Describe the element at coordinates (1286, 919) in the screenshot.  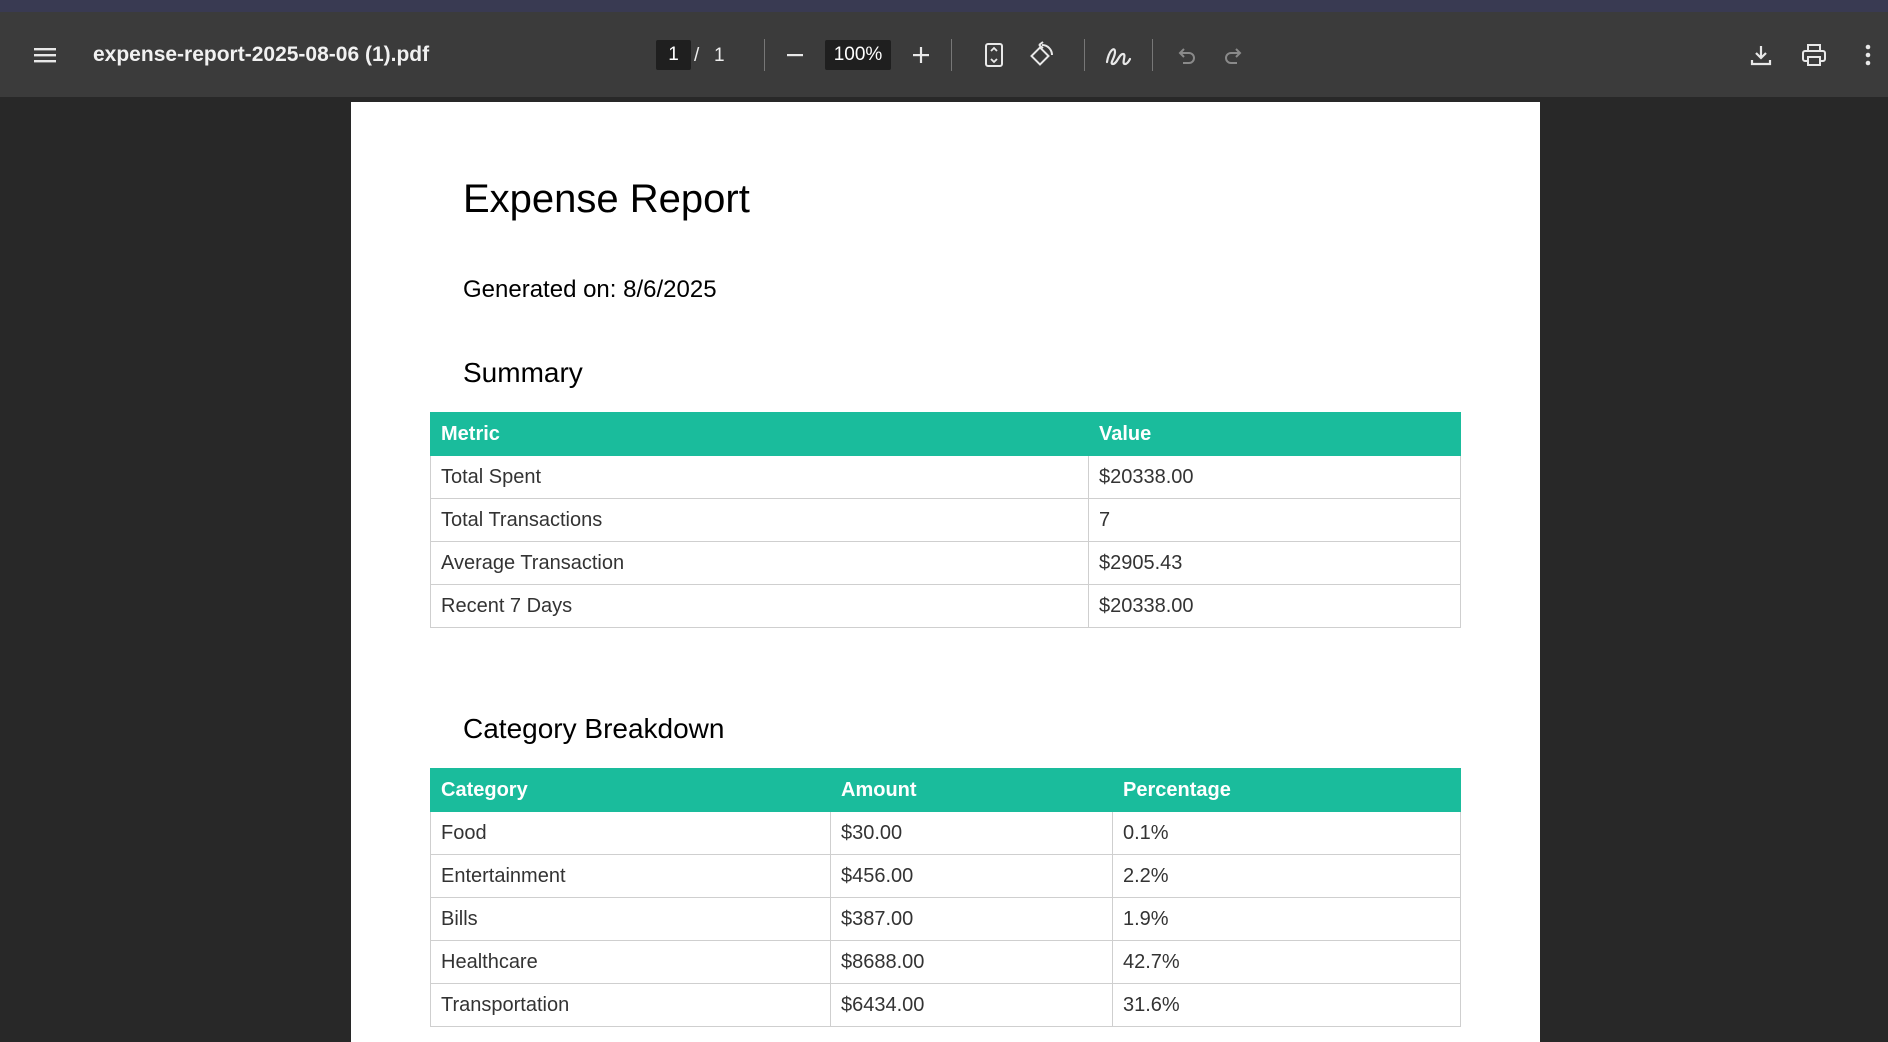
I see `table-cell: 1.9%` at that location.